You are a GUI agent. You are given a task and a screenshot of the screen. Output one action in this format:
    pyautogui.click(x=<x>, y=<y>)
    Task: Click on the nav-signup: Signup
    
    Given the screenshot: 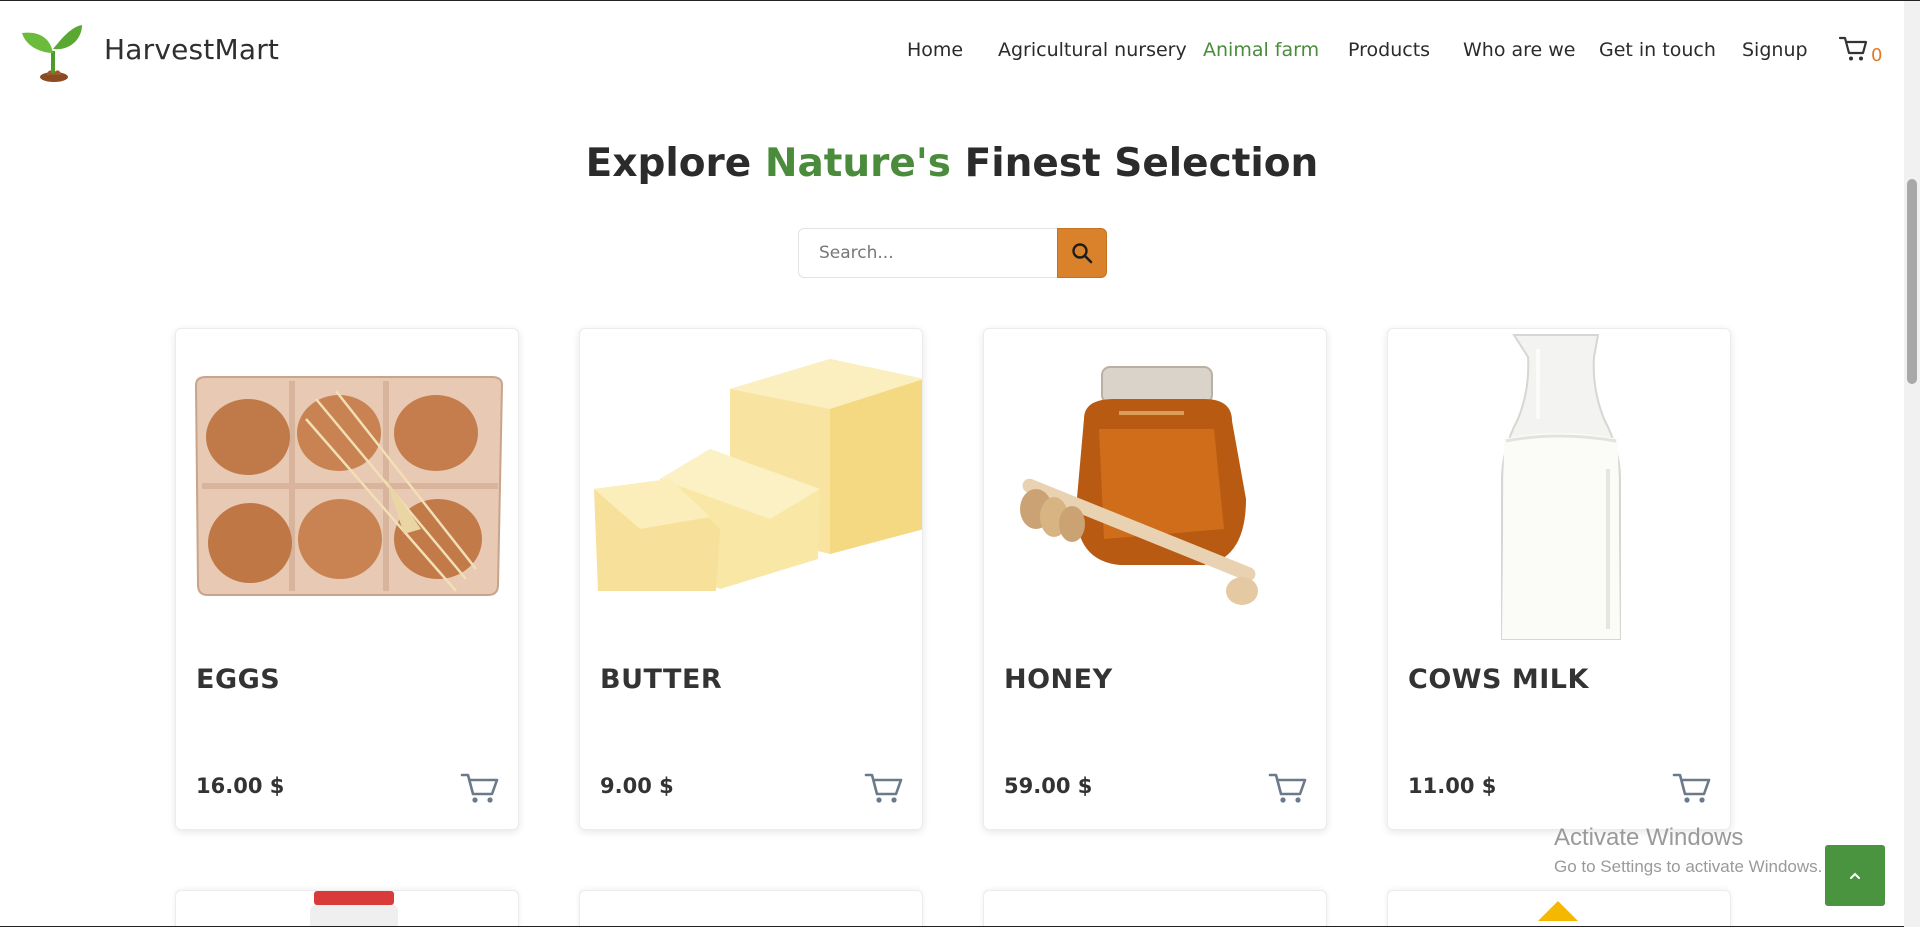 What is the action you would take?
    pyautogui.click(x=1775, y=50)
    